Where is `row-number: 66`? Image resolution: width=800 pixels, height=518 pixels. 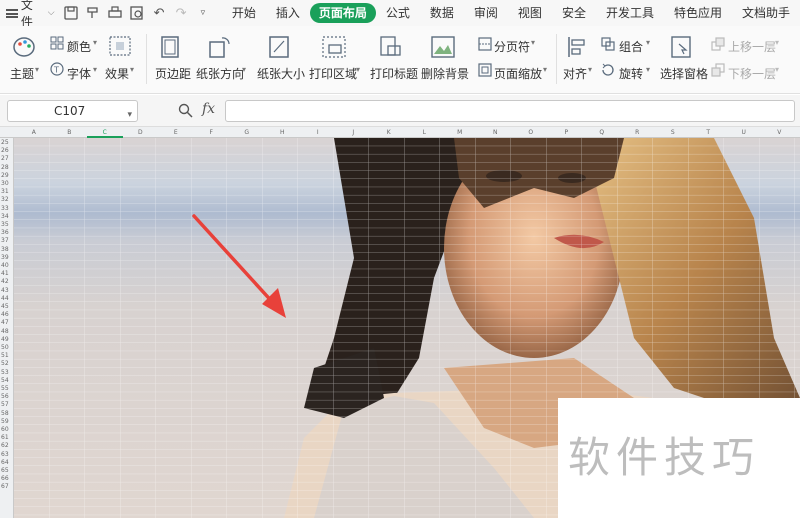
row-number: 66 is located at coordinates (7, 479).